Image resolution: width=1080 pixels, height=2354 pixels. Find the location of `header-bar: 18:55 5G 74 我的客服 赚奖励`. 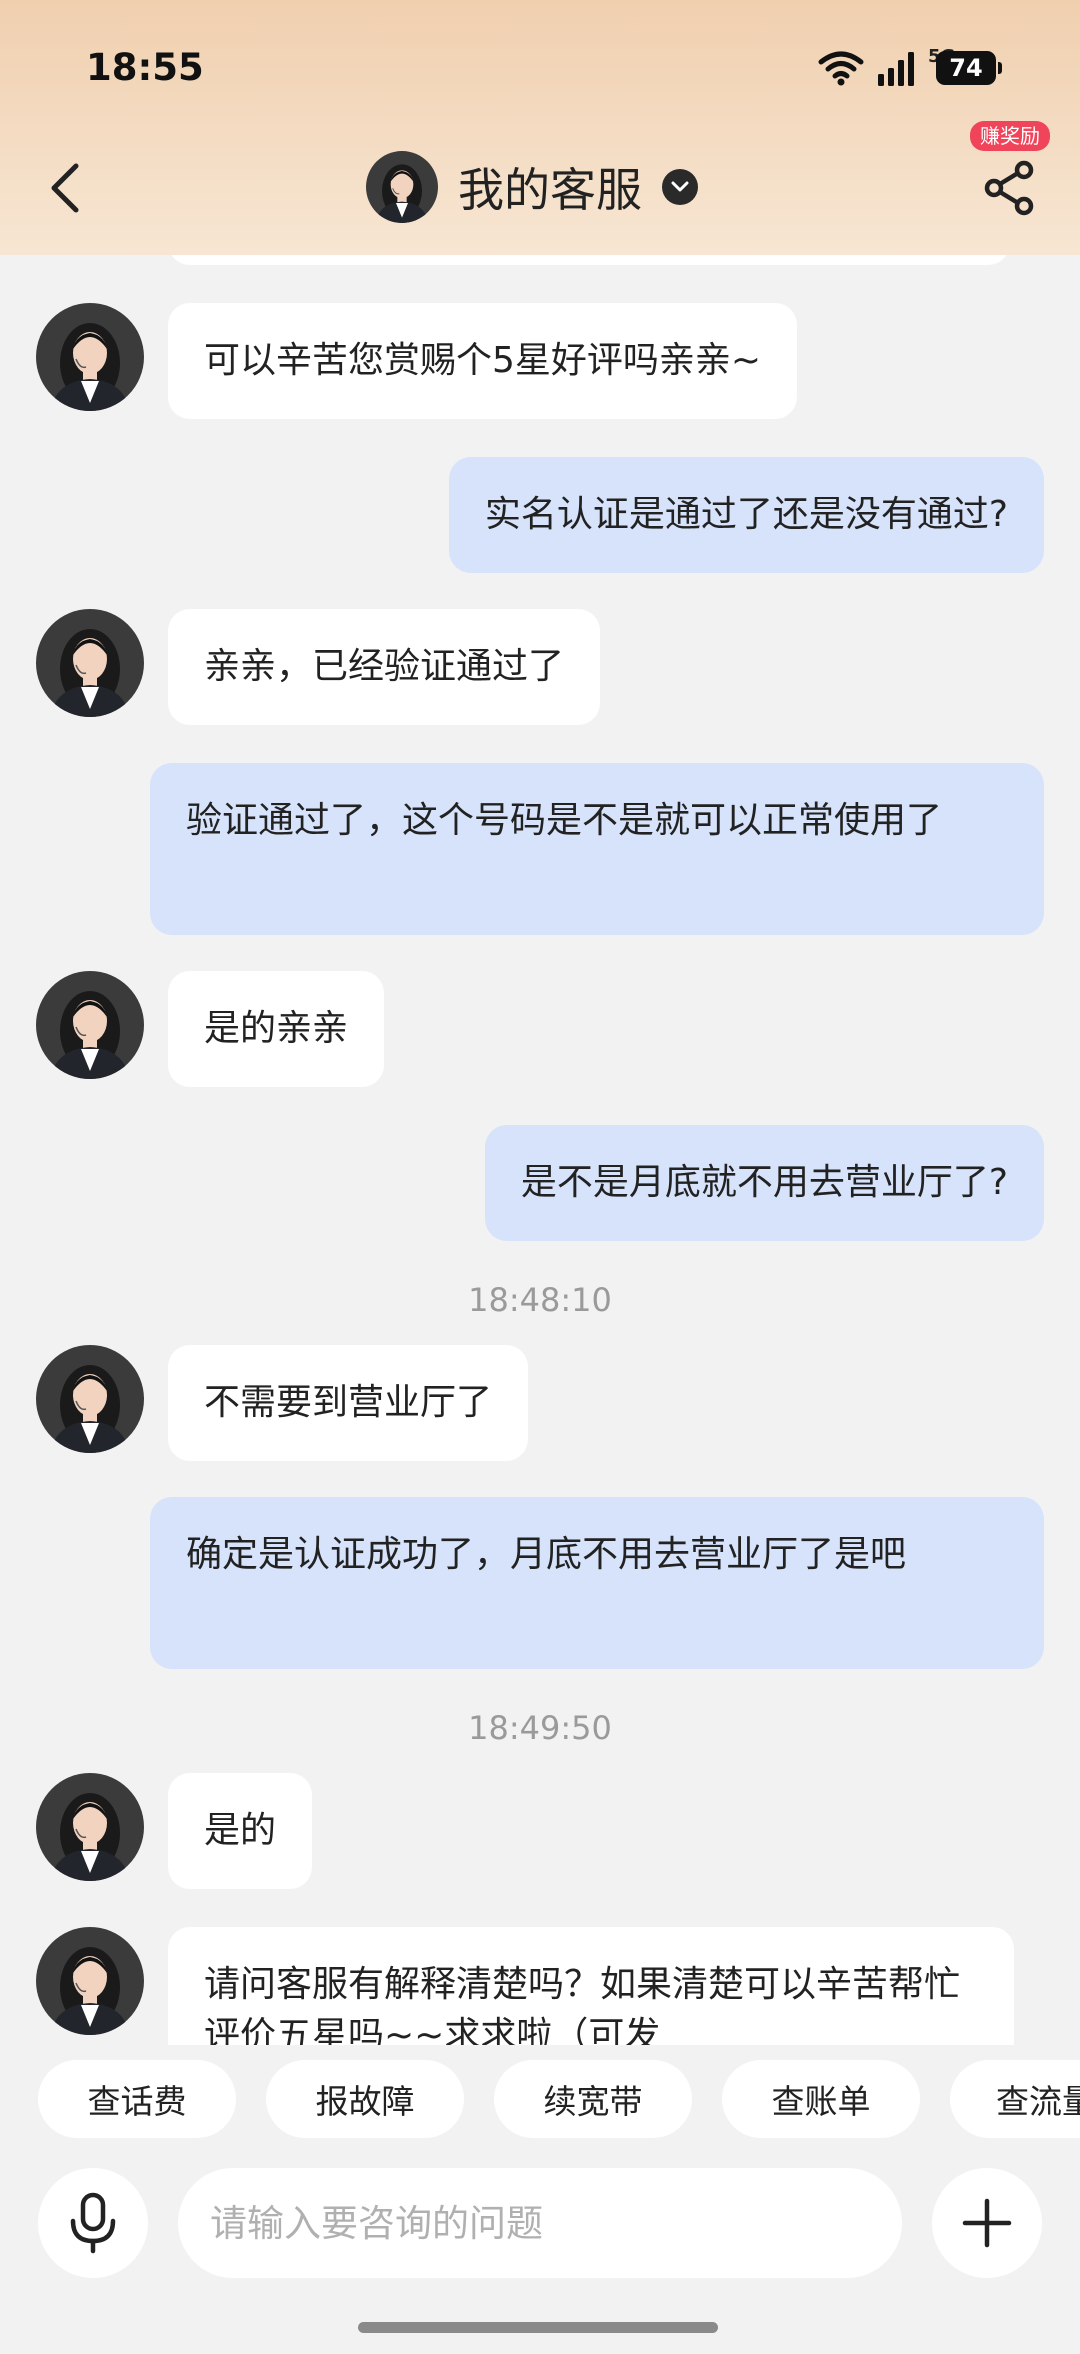

header-bar: 18:55 5G 74 我的客服 赚奖励 is located at coordinates (540, 127).